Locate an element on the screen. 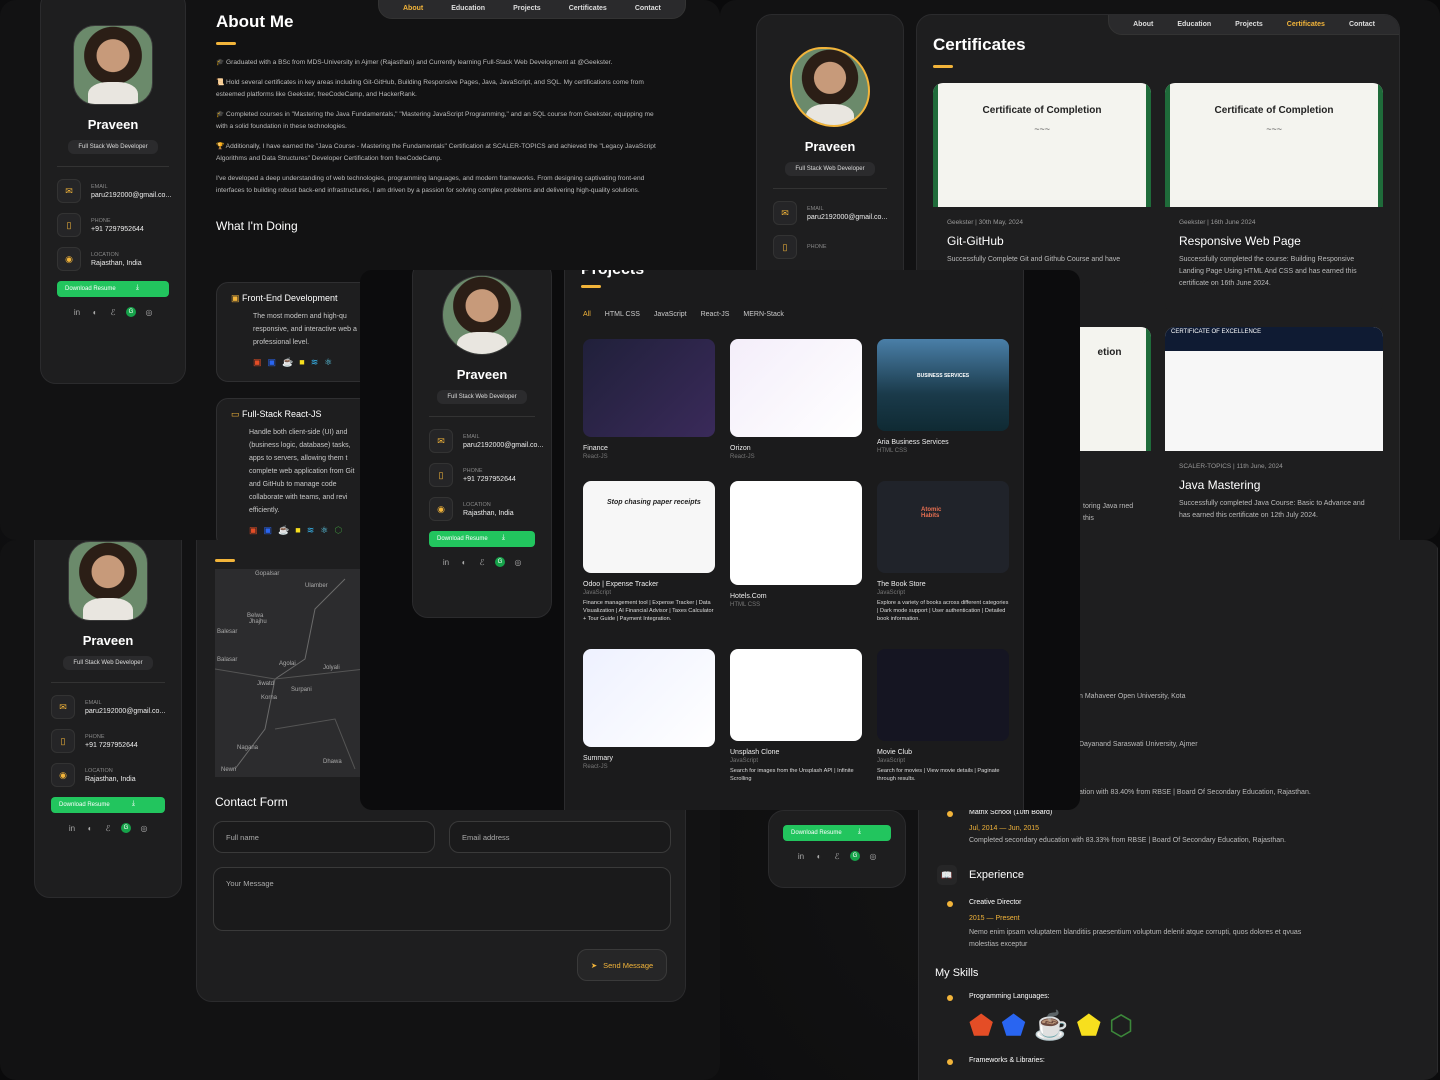 The image size is (1440, 1080). filter-html-css: HTML CSS is located at coordinates (622, 314).